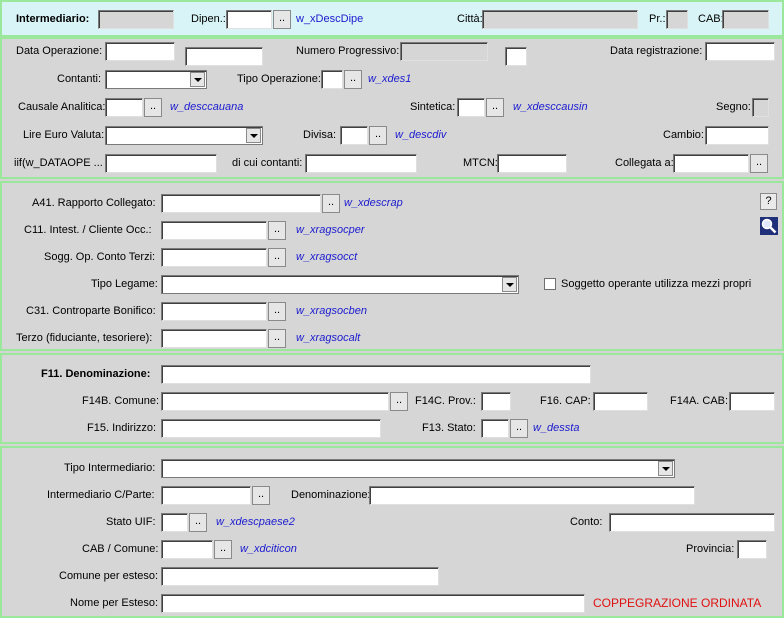 This screenshot has height=618, width=784. Describe the element at coordinates (110, 468) in the screenshot. I see `tipo-intermediario-label: Tipo Intermediario:` at that location.